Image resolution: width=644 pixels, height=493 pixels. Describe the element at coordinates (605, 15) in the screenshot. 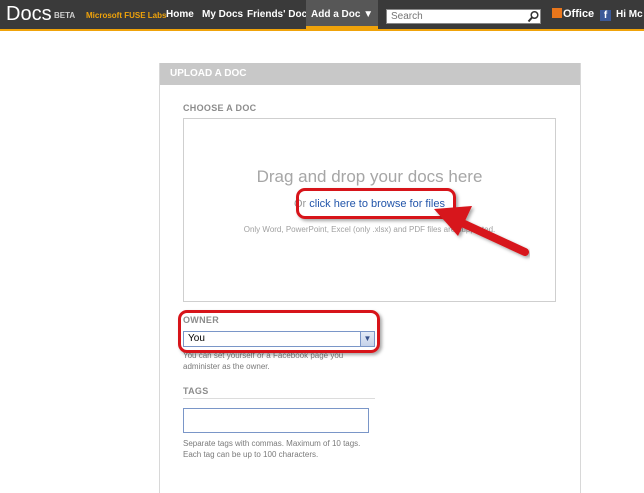

I see `facebook-icon: f` at that location.